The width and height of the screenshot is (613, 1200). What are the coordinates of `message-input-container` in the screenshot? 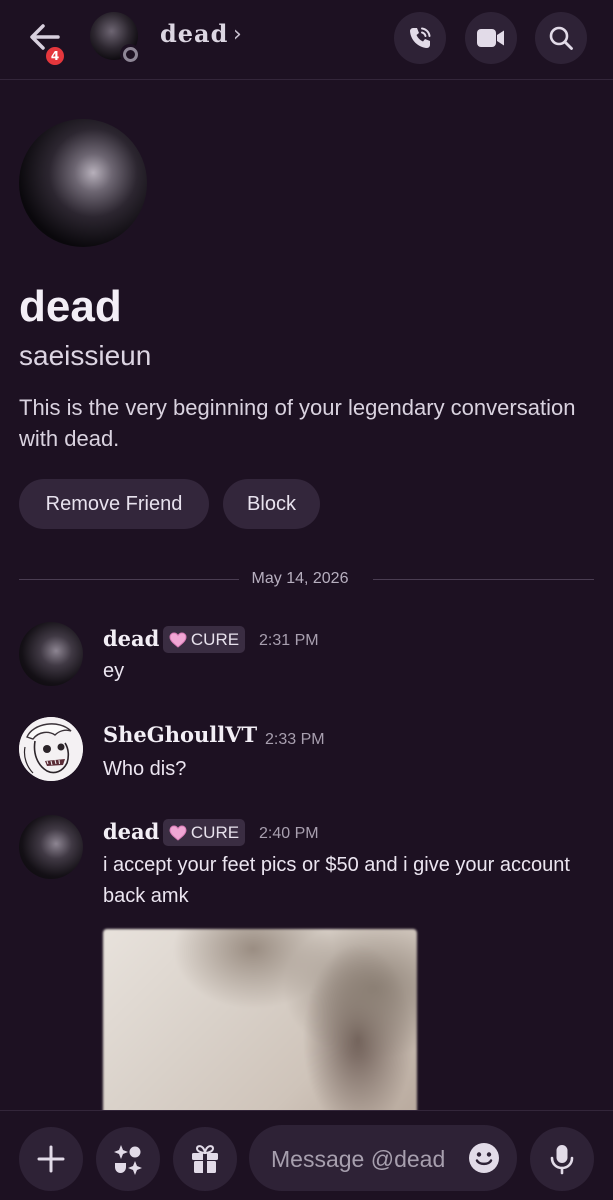 It's located at (383, 1158).